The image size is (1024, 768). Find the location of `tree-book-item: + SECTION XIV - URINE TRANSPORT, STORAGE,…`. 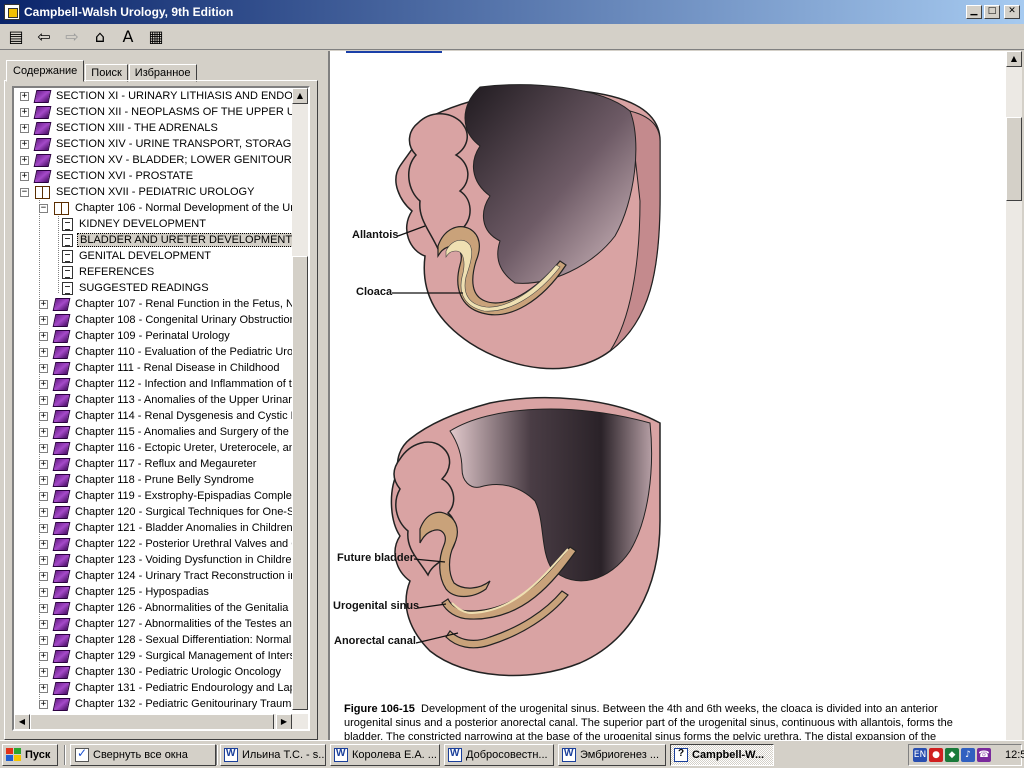

tree-book-item: + SECTION XIV - URINE TRANSPORT, STORAGE,… is located at coordinates (156, 144).